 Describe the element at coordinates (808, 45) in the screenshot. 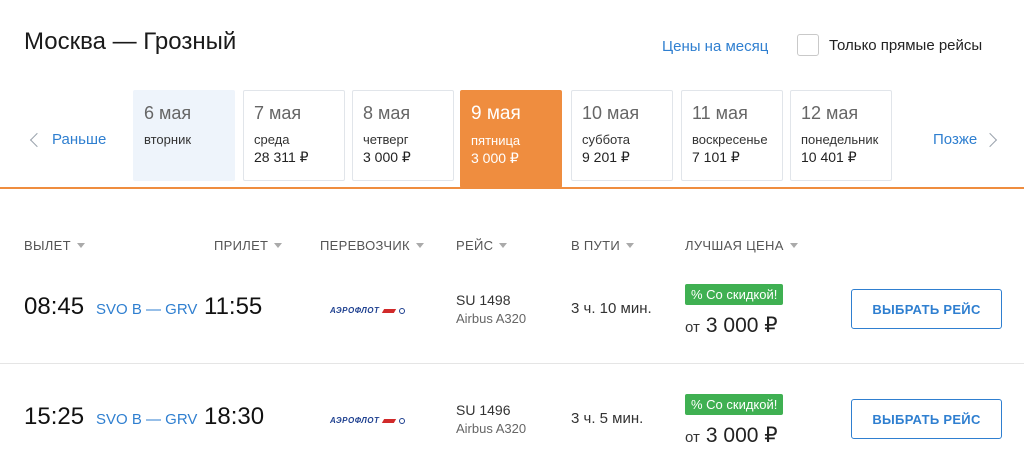

I see `direct-flights-checkbox` at that location.